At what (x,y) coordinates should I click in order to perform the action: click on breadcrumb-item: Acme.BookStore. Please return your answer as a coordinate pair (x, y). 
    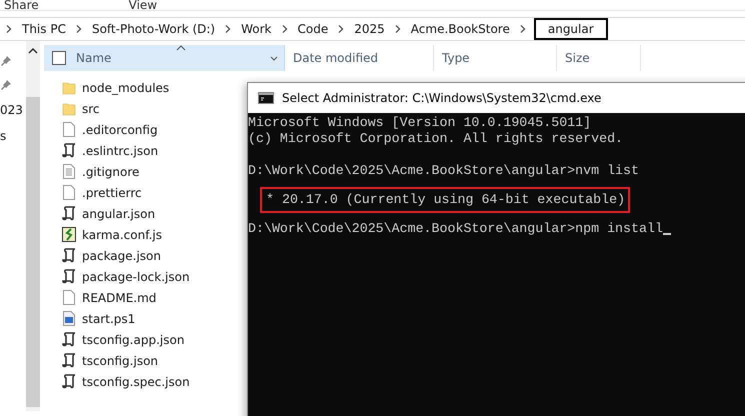
    Looking at the image, I should click on (460, 29).